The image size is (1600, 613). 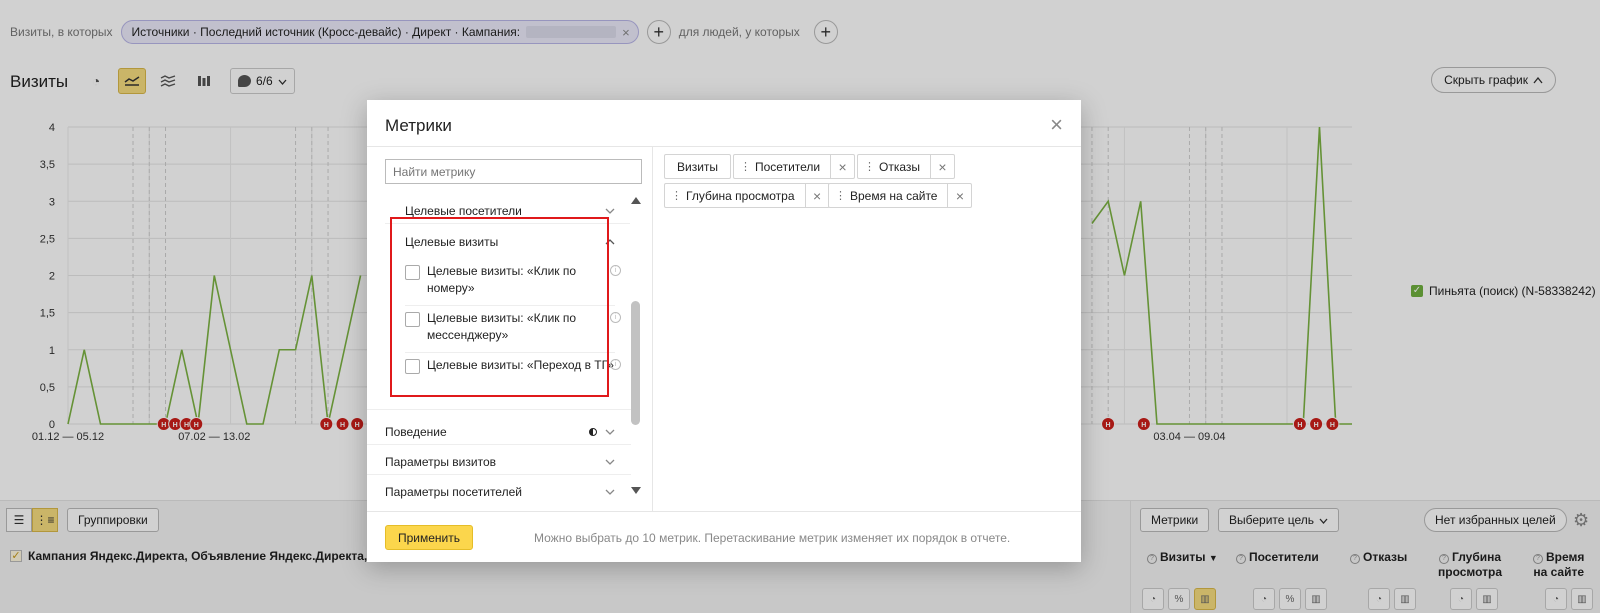 I want to click on section-visit-params: Параметры визитов, so click(x=500, y=462).